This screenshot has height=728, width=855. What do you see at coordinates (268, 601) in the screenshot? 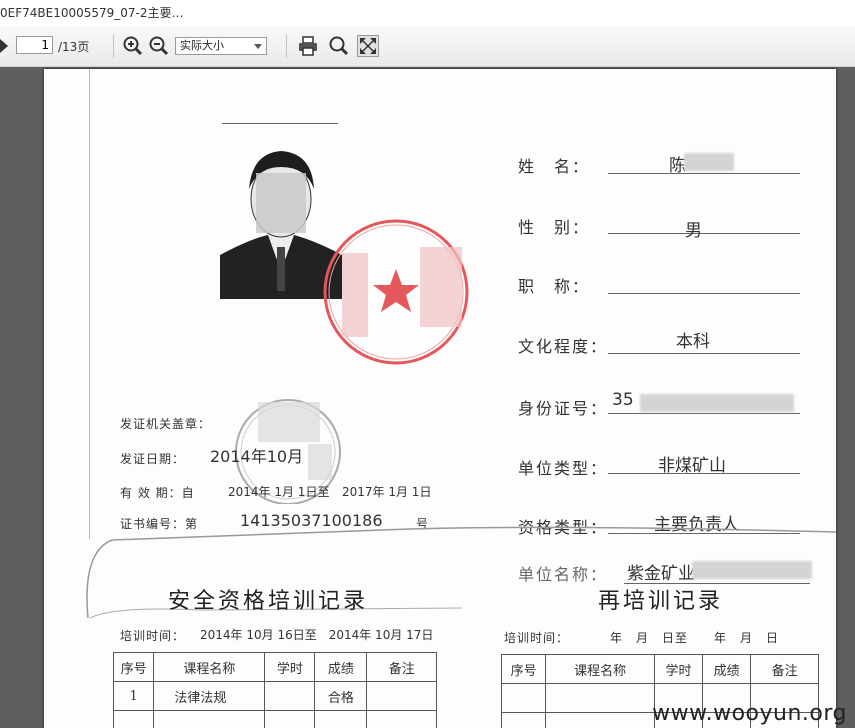
I see `safety-training-record-title: 安全资格培训记录` at bounding box center [268, 601].